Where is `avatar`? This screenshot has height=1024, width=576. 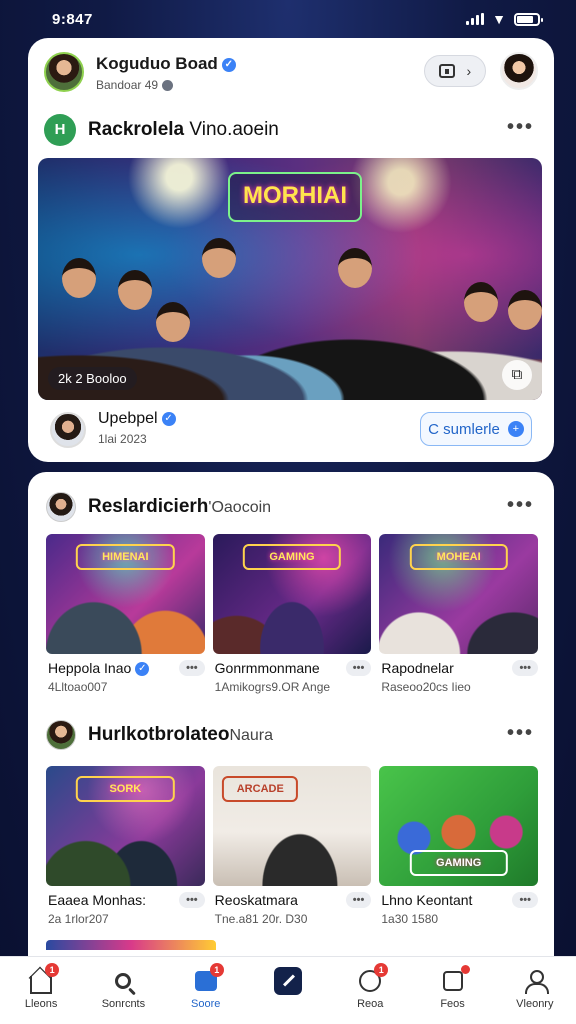 avatar is located at coordinates (64, 72).